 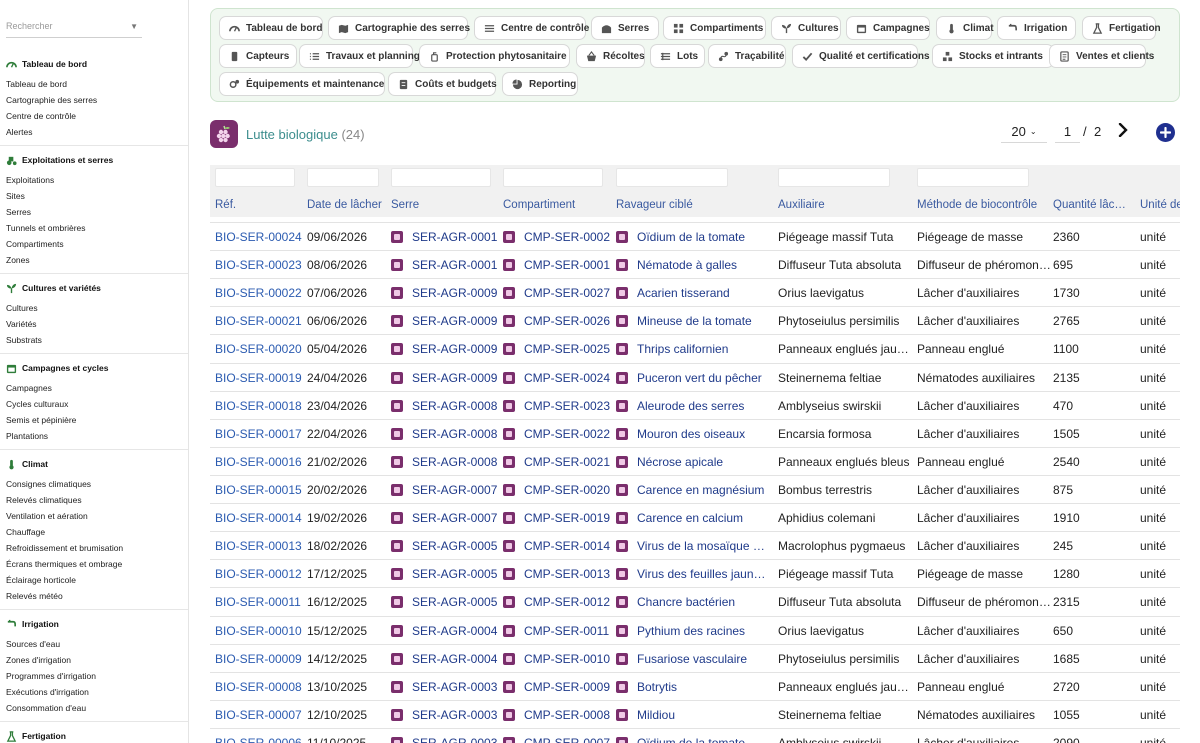 What do you see at coordinates (1067, 132) in the screenshot?
I see `current-page-input: 1` at bounding box center [1067, 132].